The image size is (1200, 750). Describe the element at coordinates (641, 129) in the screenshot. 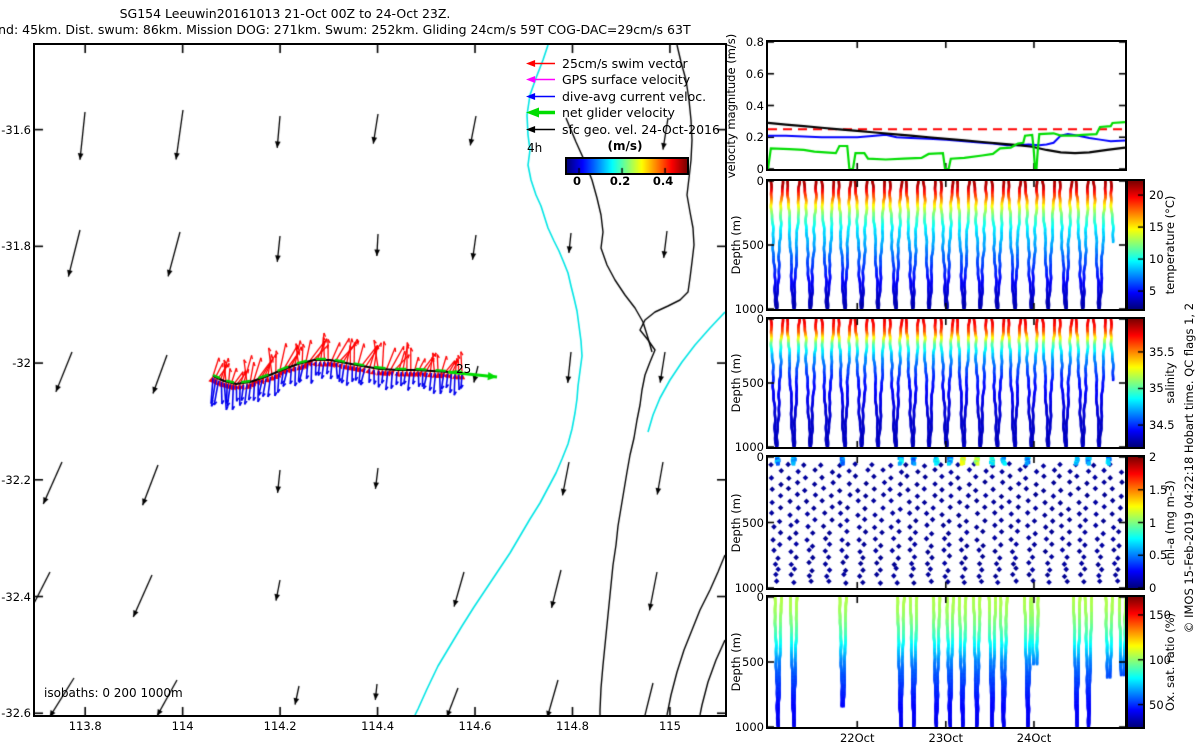

I see `legend-item-label: sfc geo. vel. 24-Oct-2016` at that location.